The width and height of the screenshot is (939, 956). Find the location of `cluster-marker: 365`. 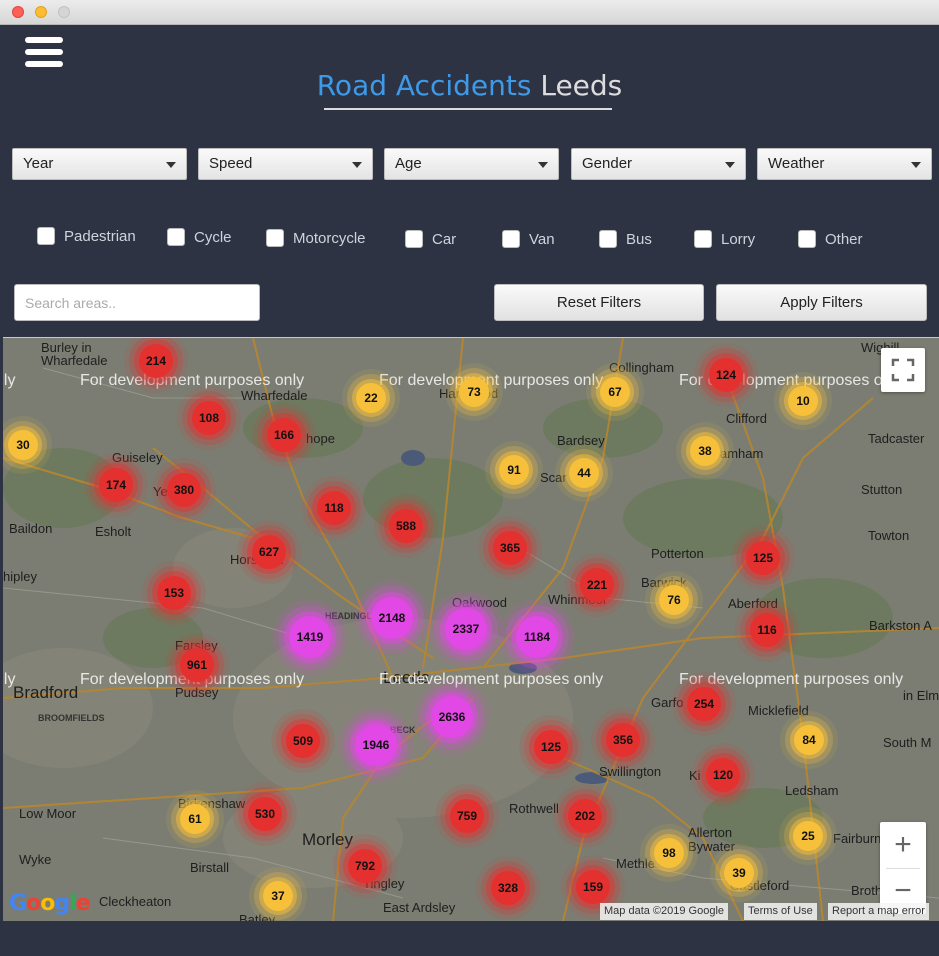

cluster-marker: 365 is located at coordinates (510, 548).